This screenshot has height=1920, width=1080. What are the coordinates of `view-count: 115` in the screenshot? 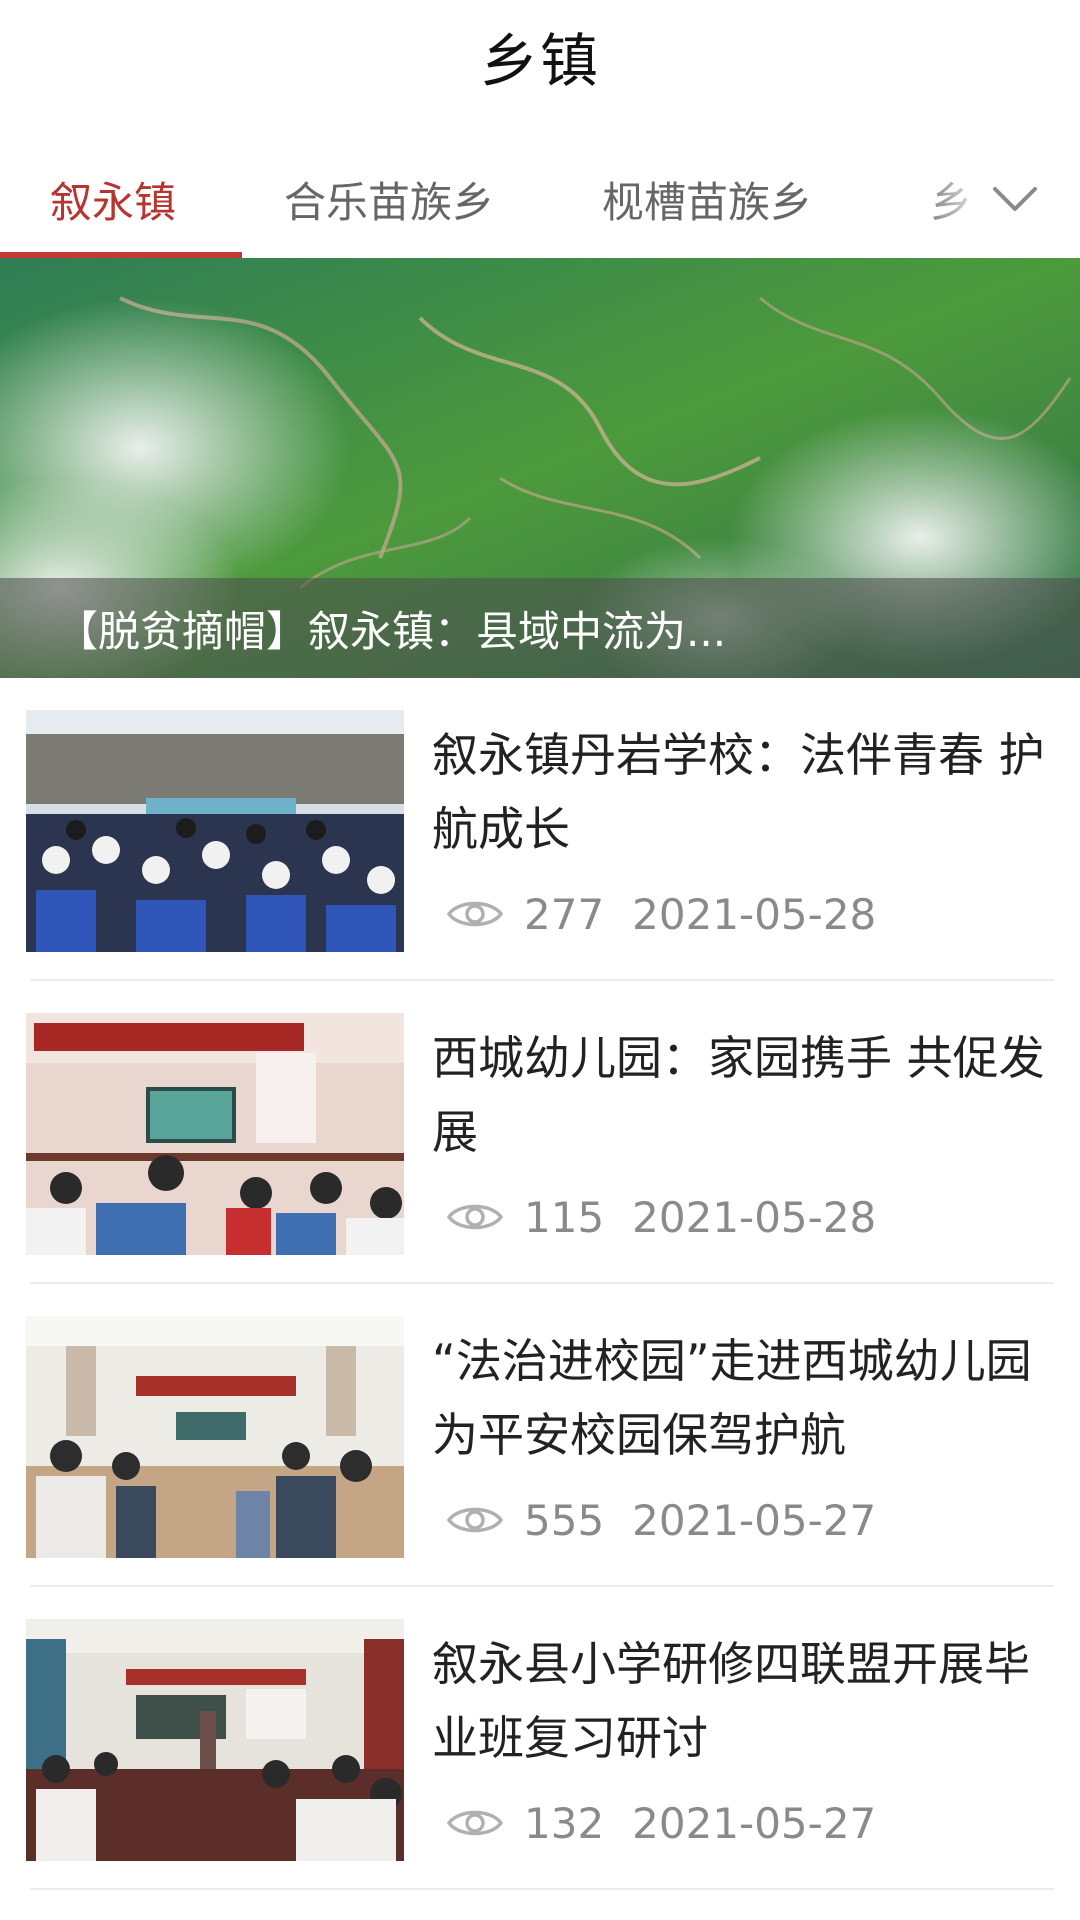 It's located at (564, 1217).